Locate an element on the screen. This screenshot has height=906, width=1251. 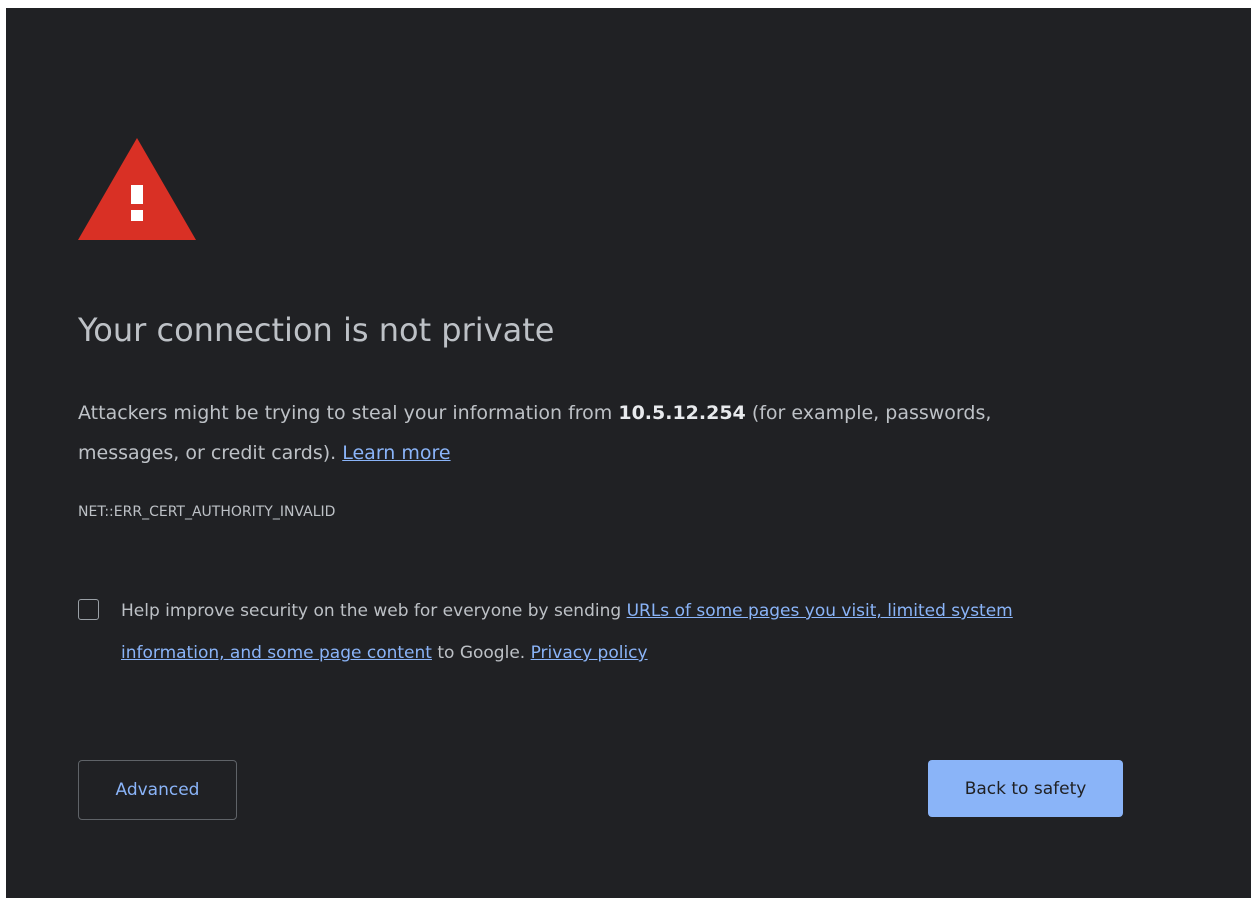
warning-triangle-icon is located at coordinates (137, 189).